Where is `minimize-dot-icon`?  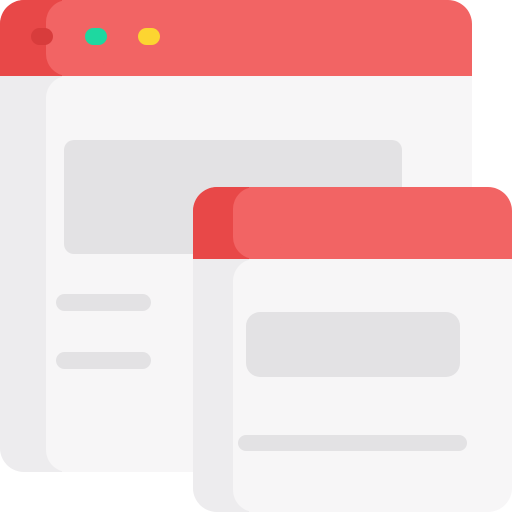
minimize-dot-icon is located at coordinates (149, 36).